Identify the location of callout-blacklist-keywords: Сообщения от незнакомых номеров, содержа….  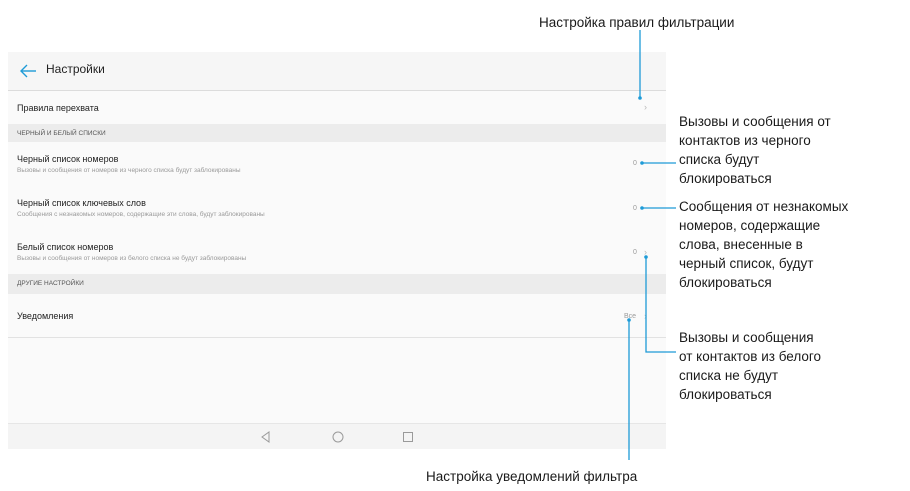
(764, 244).